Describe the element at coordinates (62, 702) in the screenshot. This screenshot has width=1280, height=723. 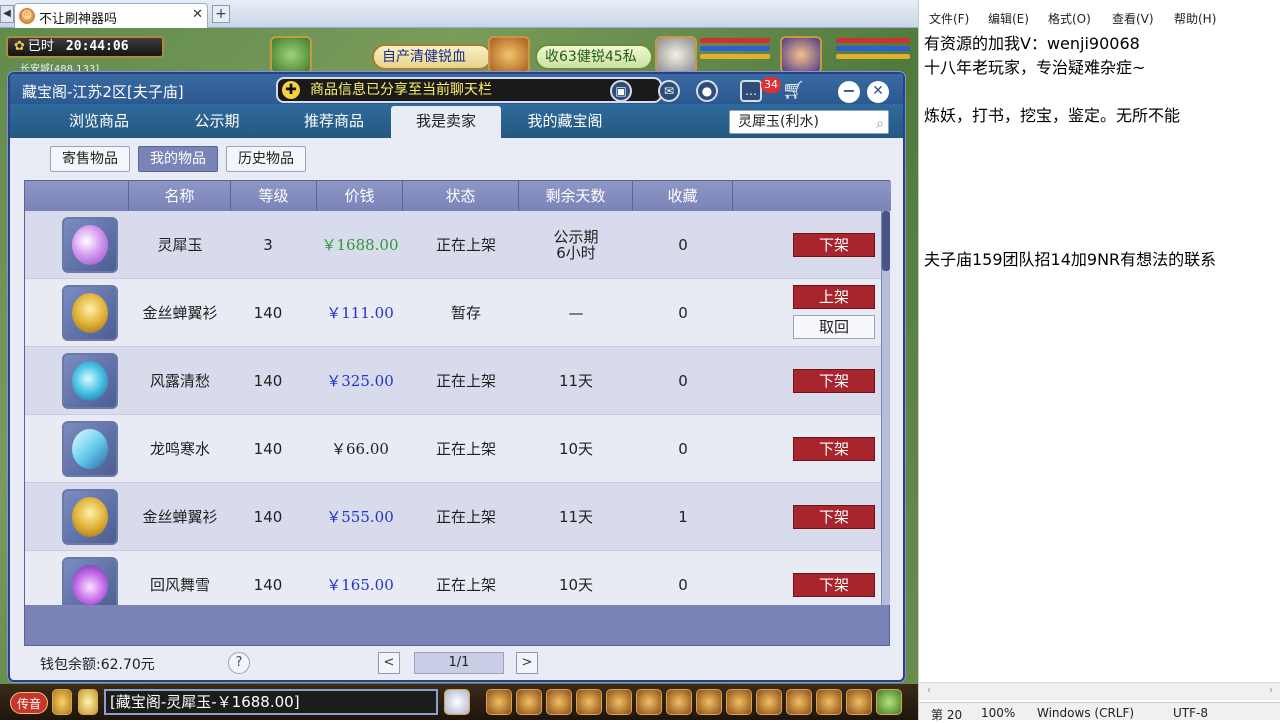
I see `microphone-icon` at that location.